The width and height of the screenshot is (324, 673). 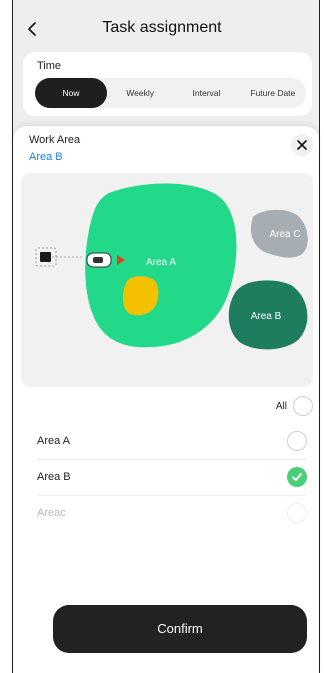 I want to click on area-c-radio, so click(x=297, y=513).